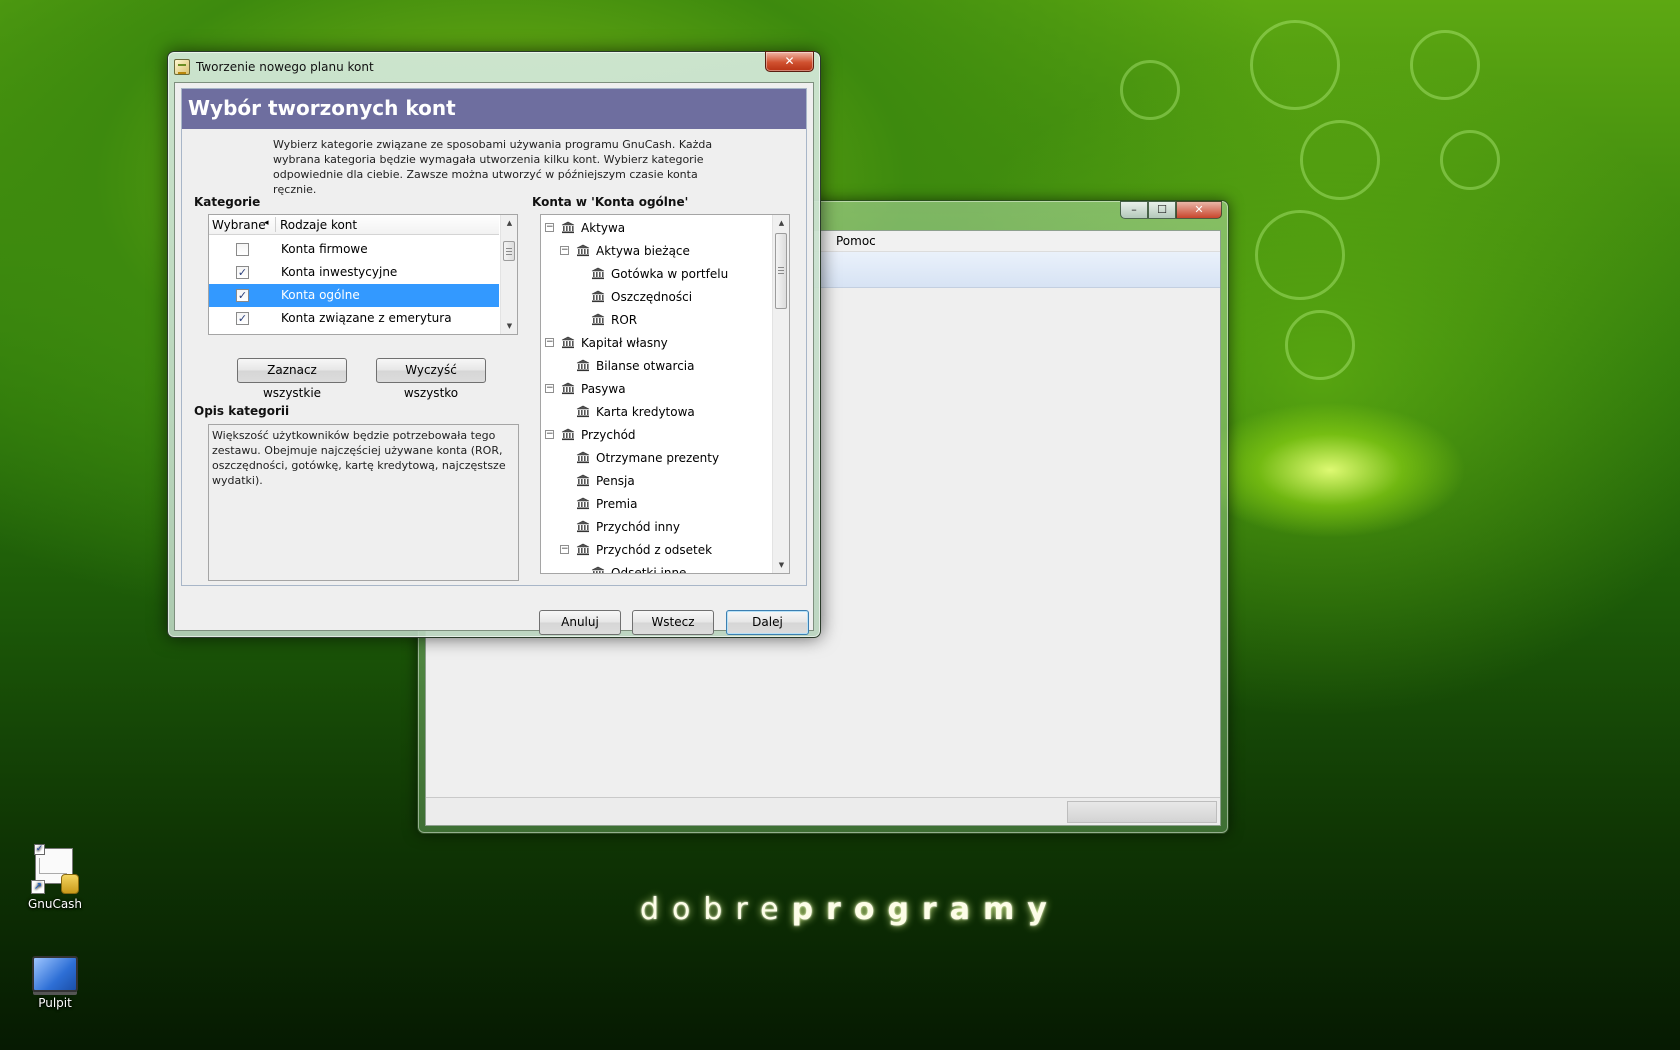 The width and height of the screenshot is (1680, 1050). What do you see at coordinates (656, 435) in the screenshot?
I see `tree-row: − Przychód` at bounding box center [656, 435].